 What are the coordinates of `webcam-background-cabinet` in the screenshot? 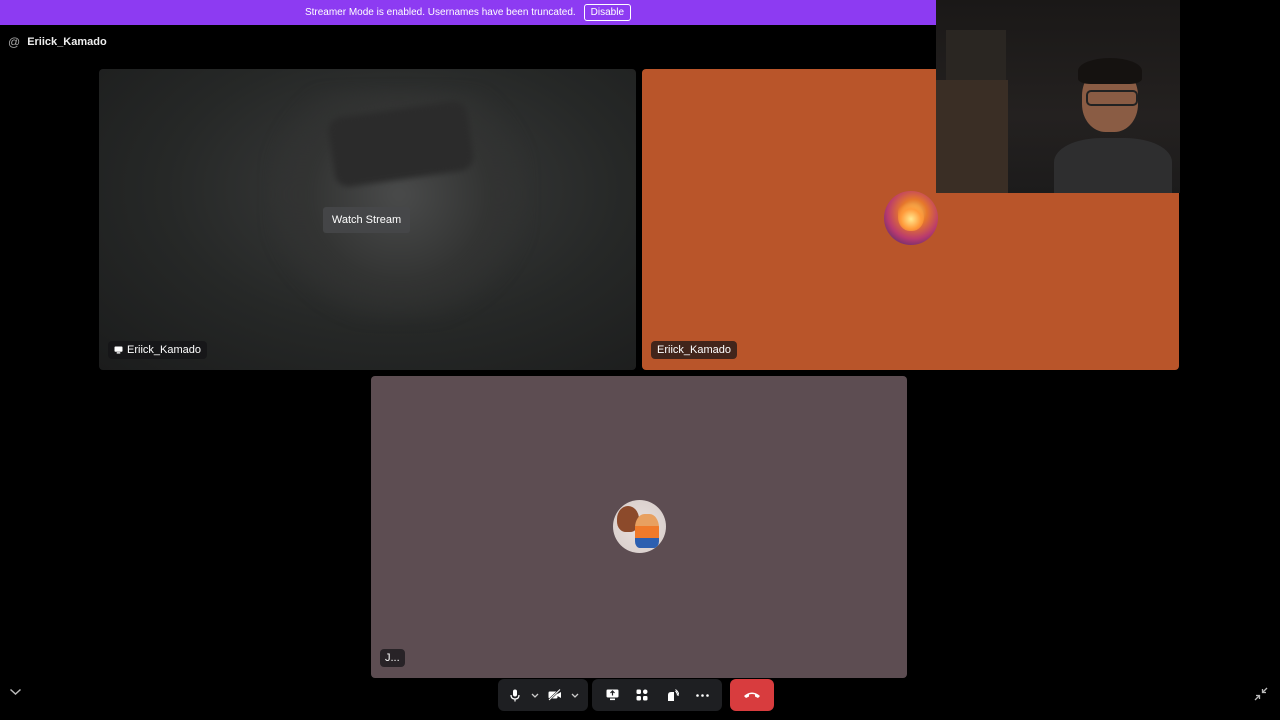 It's located at (972, 136).